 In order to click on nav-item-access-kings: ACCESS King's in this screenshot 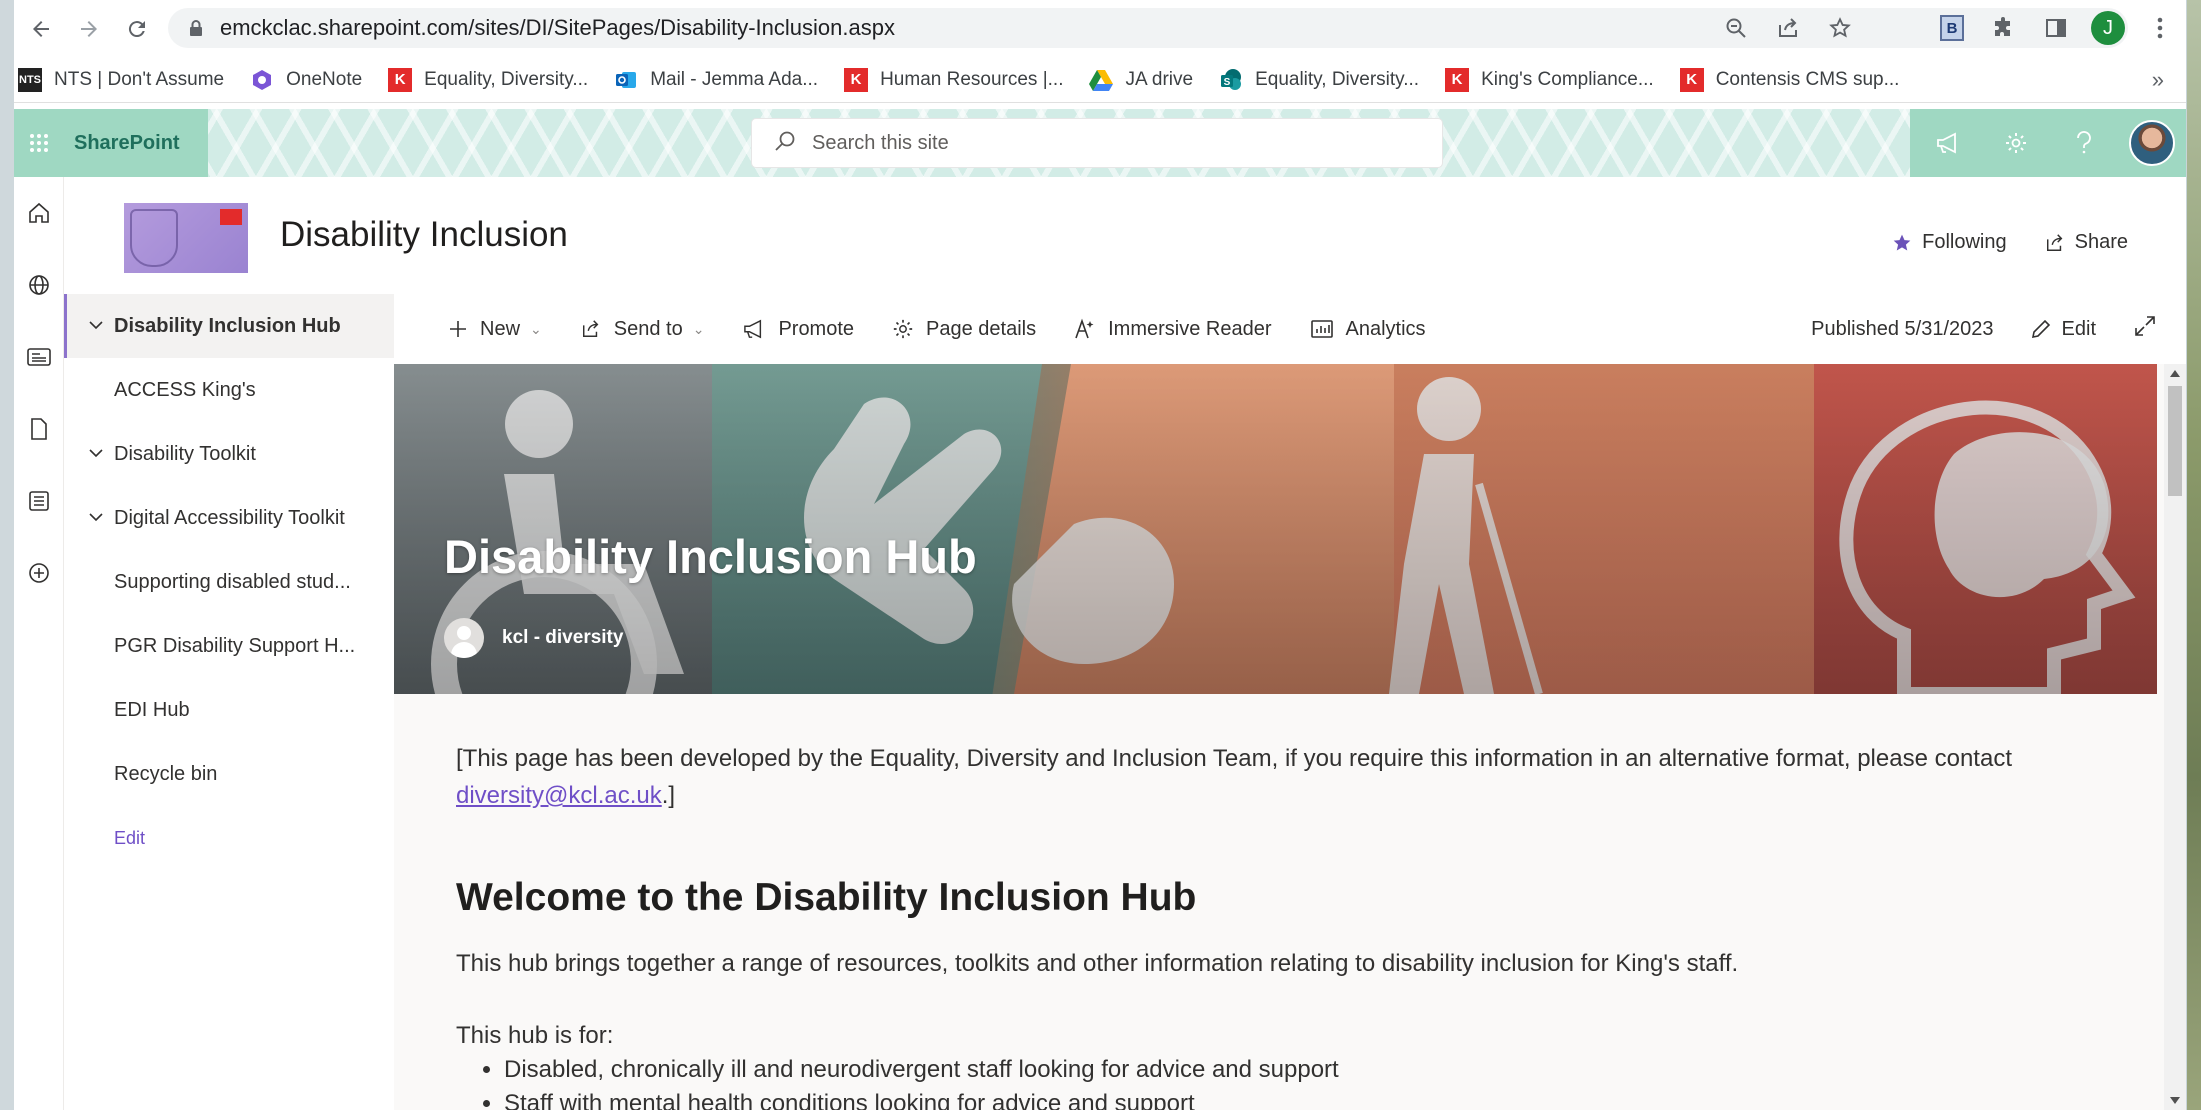, I will do `click(229, 390)`.